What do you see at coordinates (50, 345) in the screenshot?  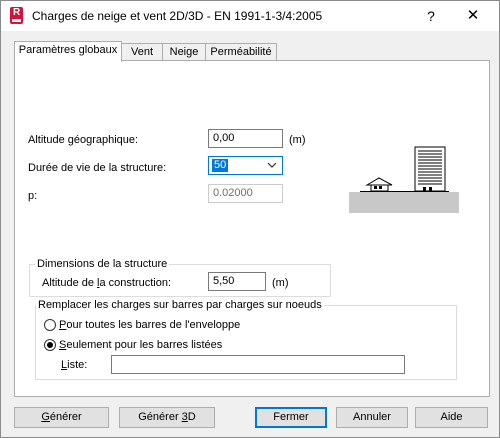 I see `listed-bars-radio` at bounding box center [50, 345].